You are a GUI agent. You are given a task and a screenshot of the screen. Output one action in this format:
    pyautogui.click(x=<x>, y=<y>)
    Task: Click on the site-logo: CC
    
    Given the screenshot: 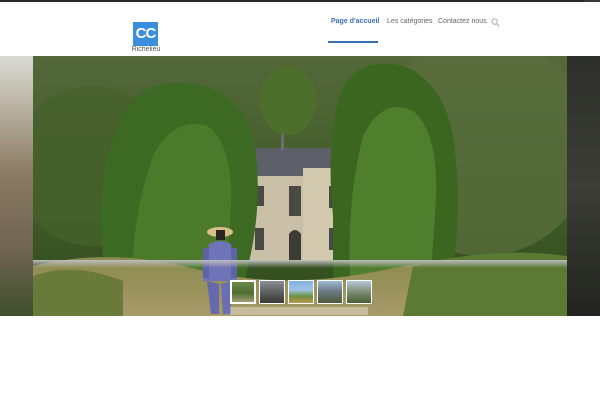 What is the action you would take?
    pyautogui.click(x=145, y=34)
    